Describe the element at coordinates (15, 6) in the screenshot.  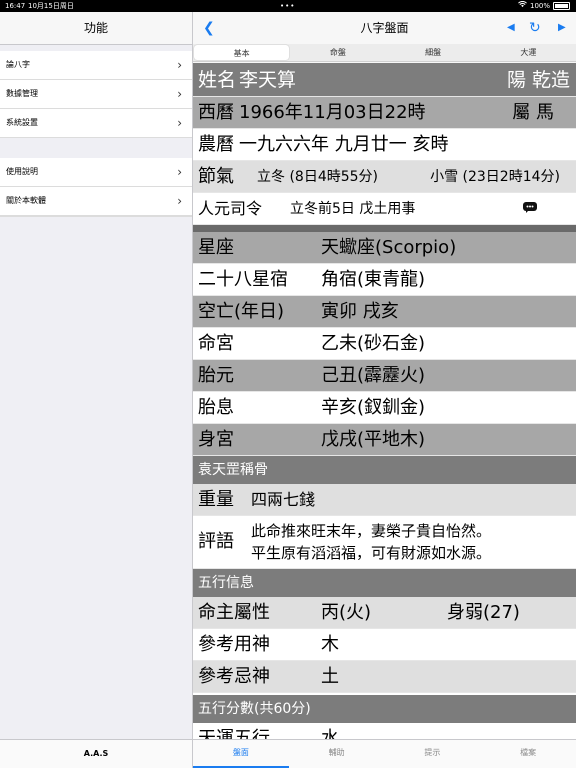
I see `status-time: 16:47` at that location.